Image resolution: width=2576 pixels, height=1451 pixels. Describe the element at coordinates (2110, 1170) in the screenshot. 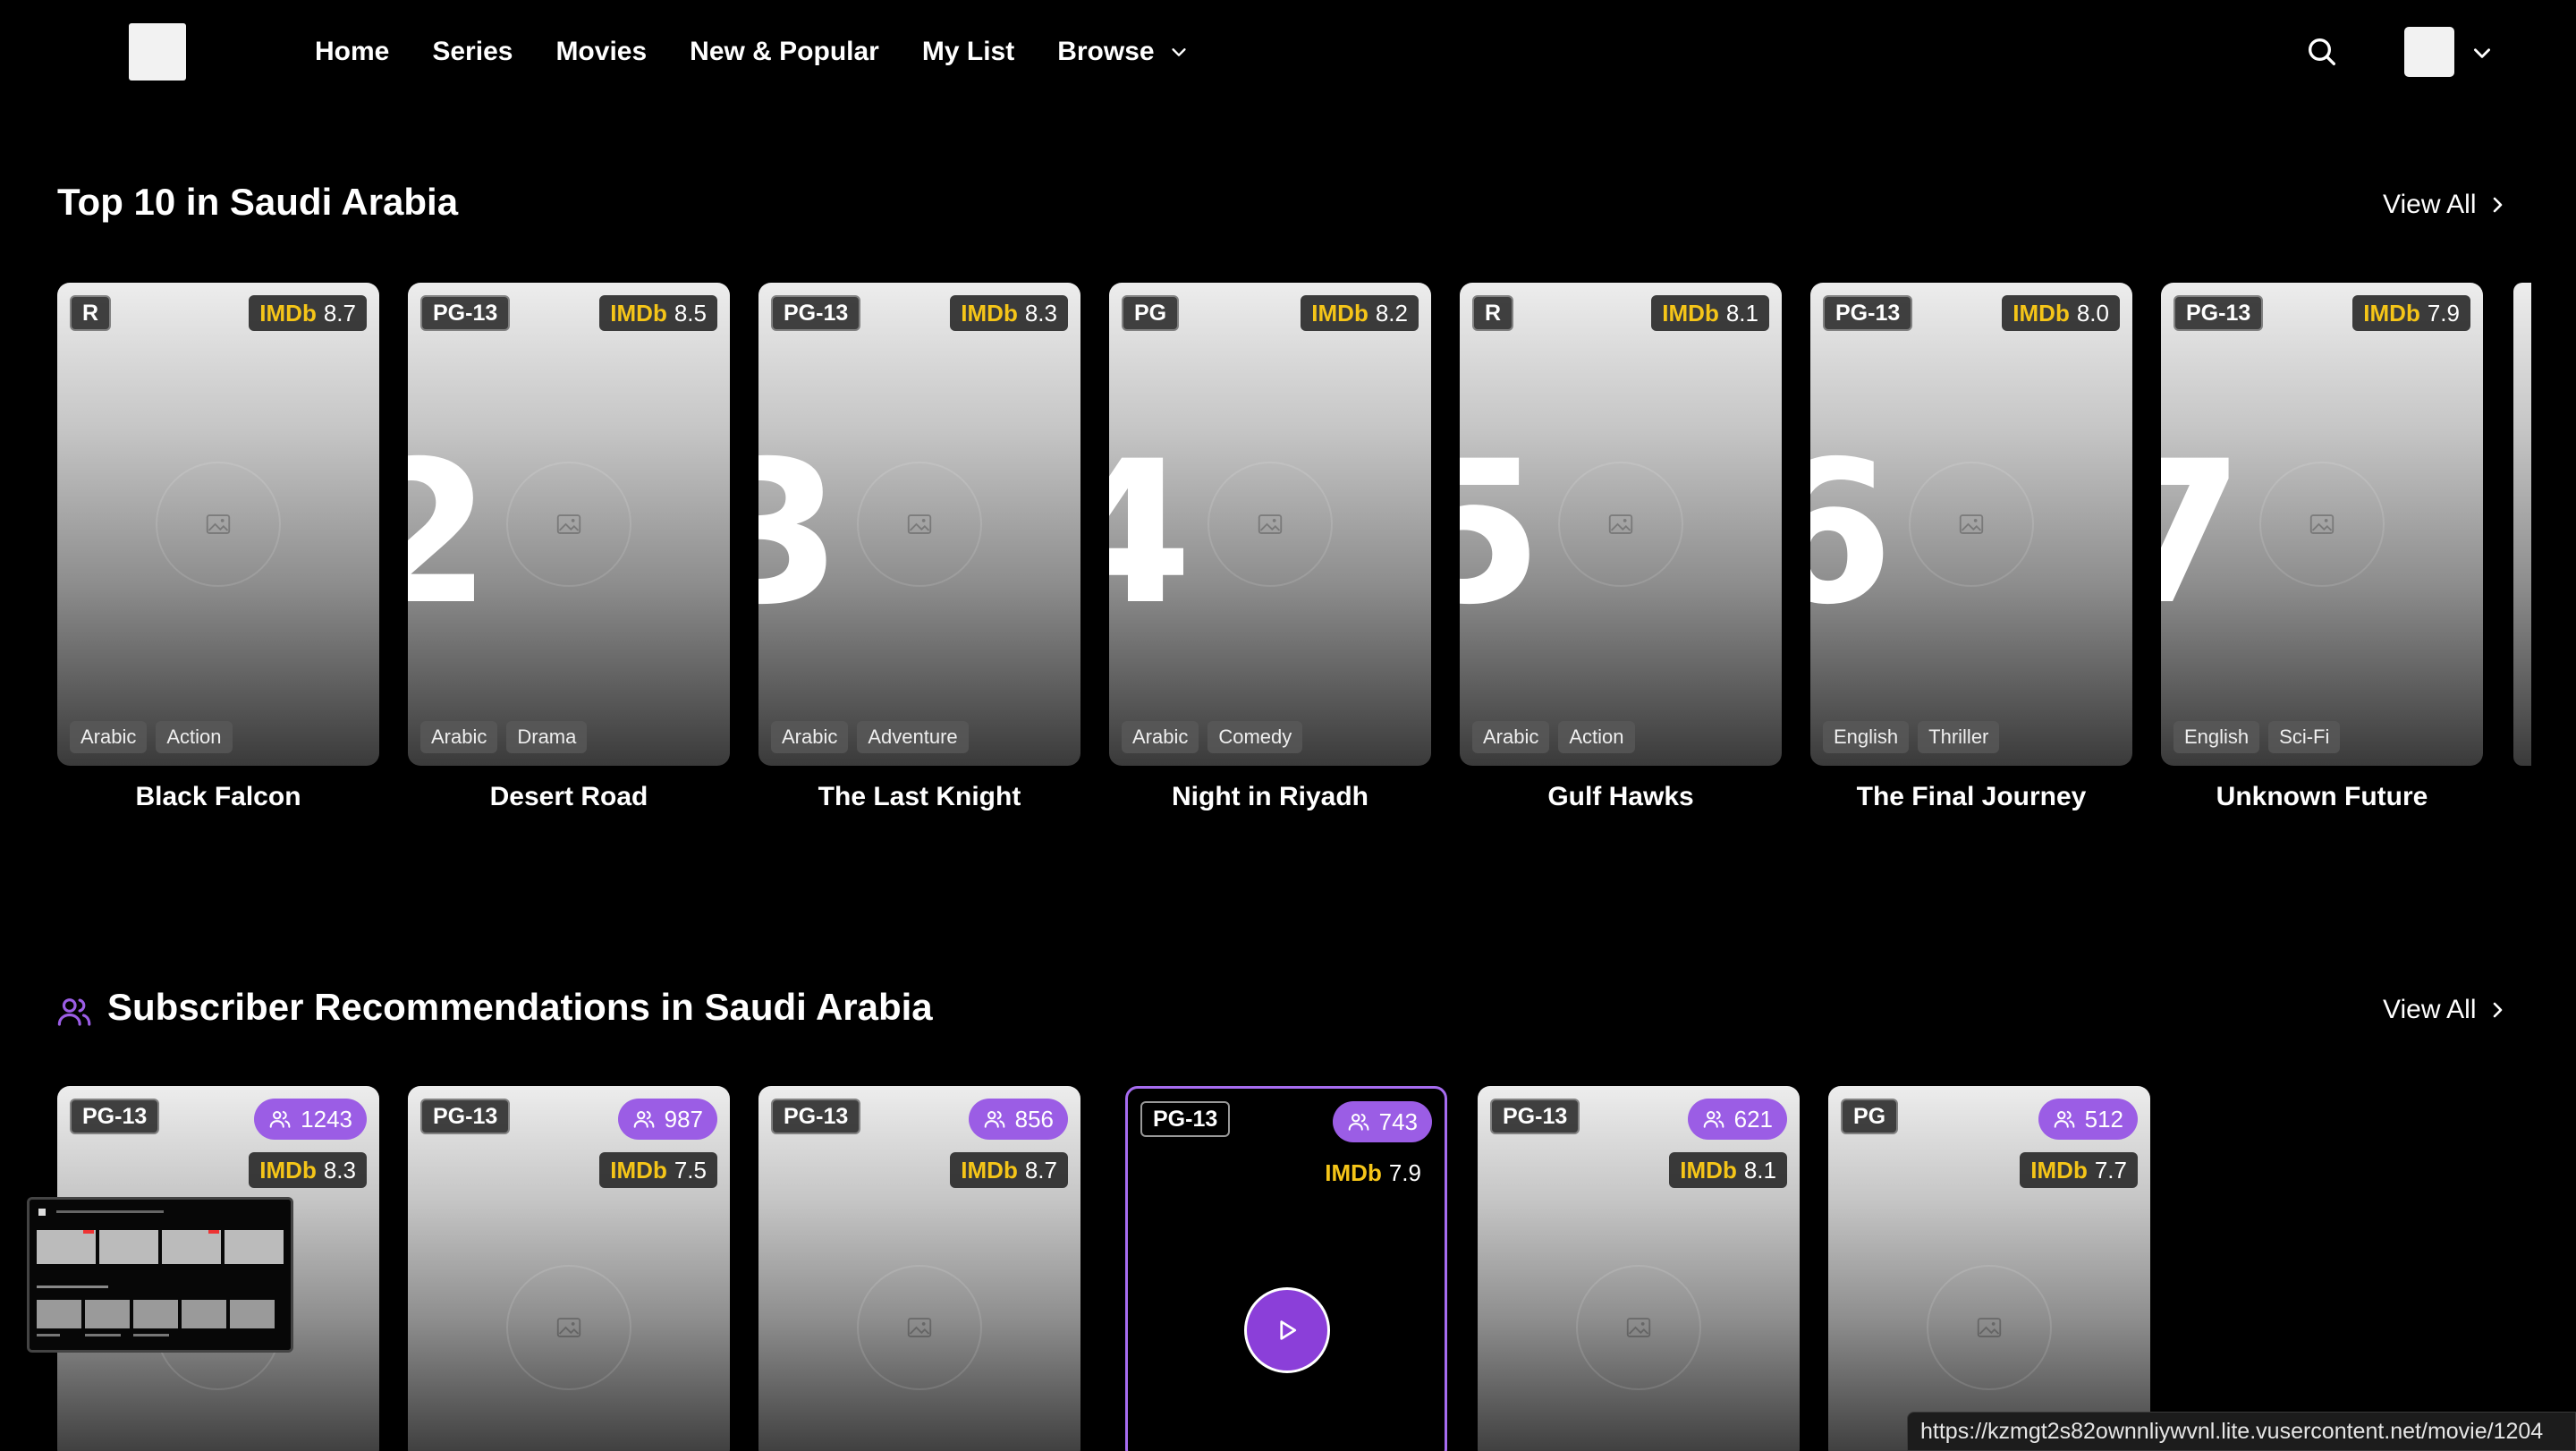

I see `imdb-score: 7.7` at that location.